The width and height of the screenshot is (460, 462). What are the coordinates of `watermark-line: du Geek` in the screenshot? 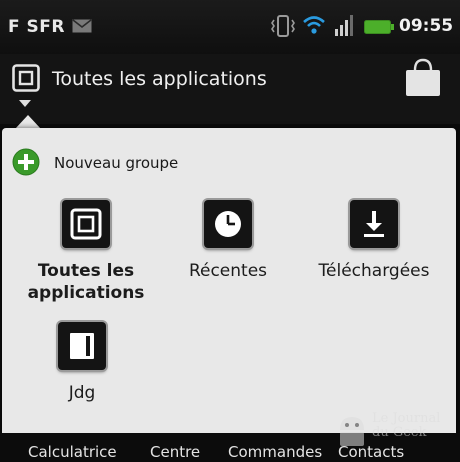 It's located at (399, 432).